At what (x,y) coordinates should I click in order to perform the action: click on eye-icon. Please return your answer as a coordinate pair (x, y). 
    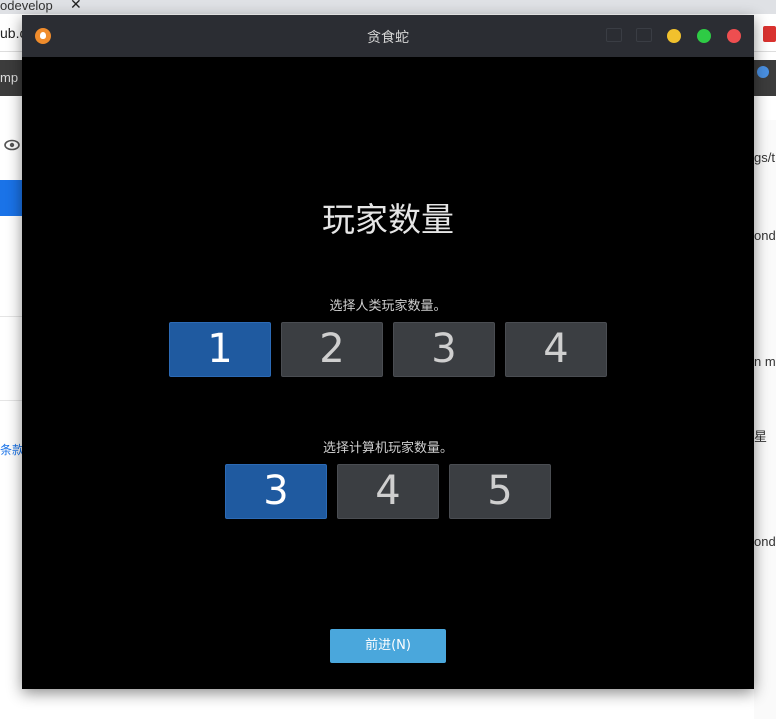
    Looking at the image, I should click on (12, 145).